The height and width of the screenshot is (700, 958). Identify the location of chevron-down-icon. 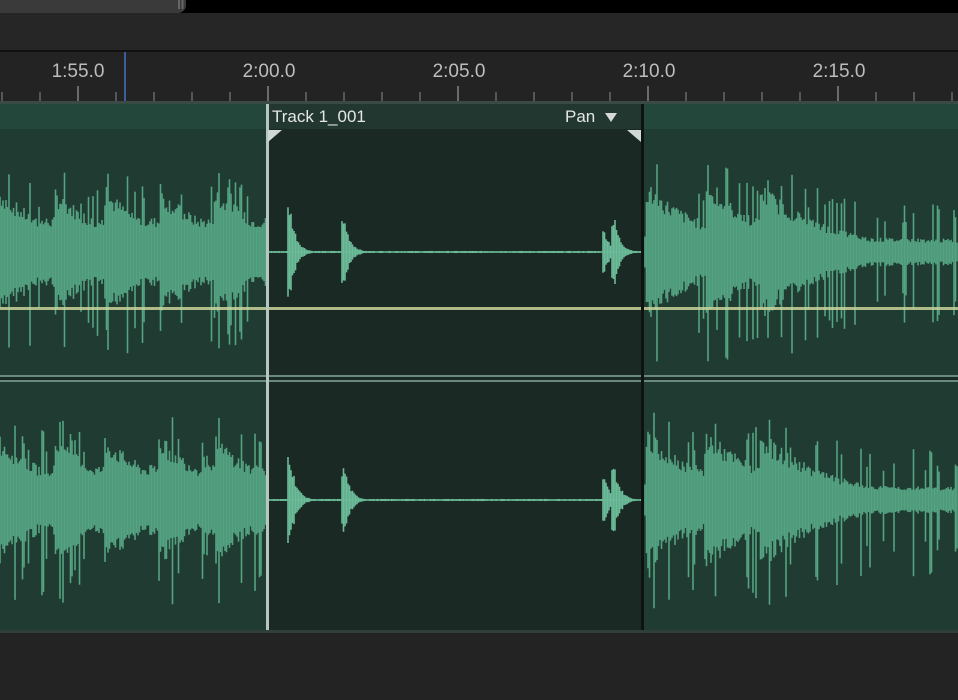
(611, 117).